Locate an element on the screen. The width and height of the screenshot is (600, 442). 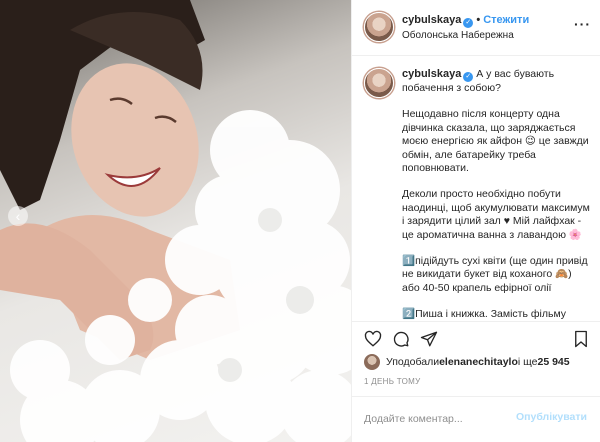
likes-summary: Уподобали elenanechitaylo і ще 25 945 is located at coordinates (467, 362).